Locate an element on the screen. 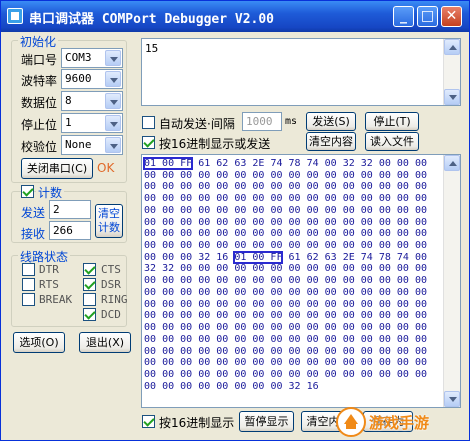 The height and width of the screenshot is (441, 470). ring-label: RING is located at coordinates (114, 299).